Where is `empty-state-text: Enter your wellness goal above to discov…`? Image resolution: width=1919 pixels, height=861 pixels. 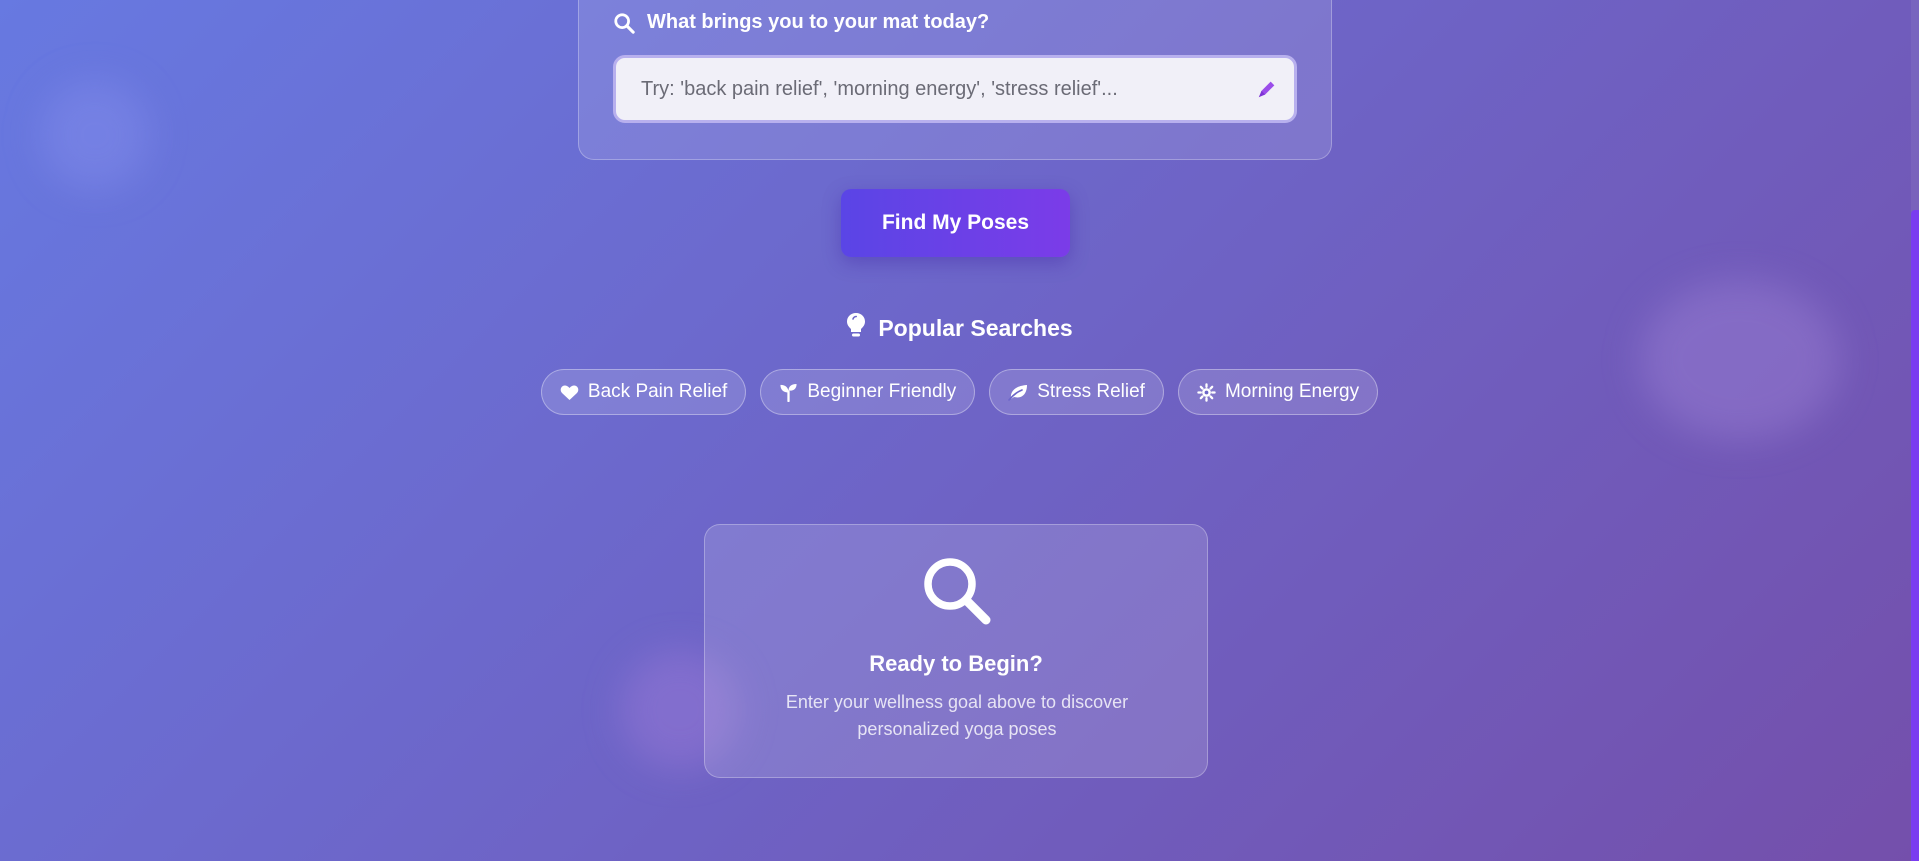
empty-state-text: Enter your wellness goal above to discov… is located at coordinates (957, 715).